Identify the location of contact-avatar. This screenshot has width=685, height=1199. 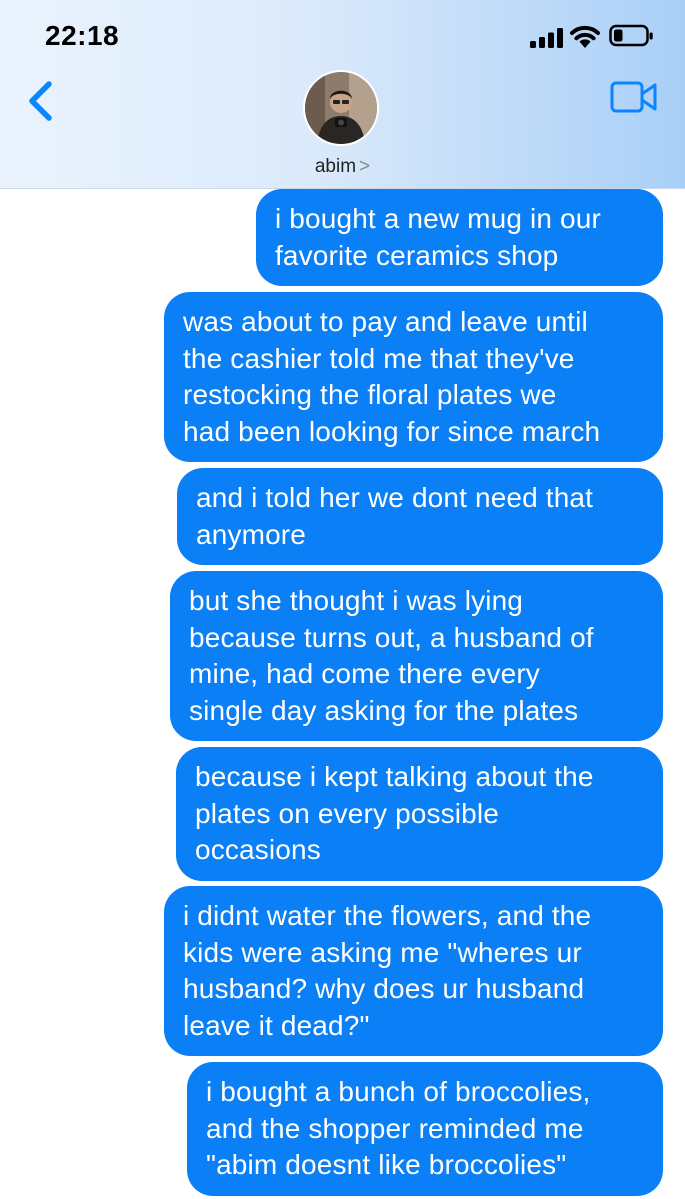
(341, 108).